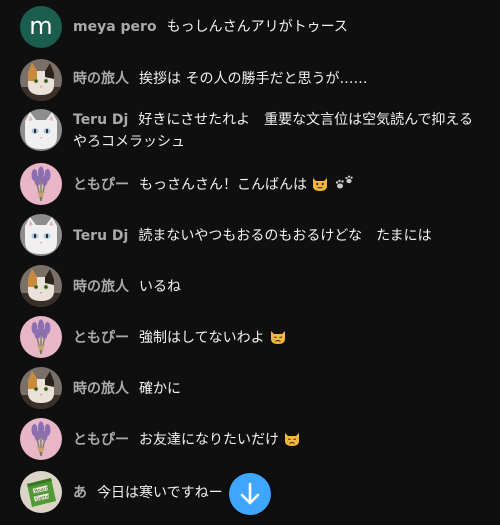  I want to click on author-name: meya pero, so click(115, 27).